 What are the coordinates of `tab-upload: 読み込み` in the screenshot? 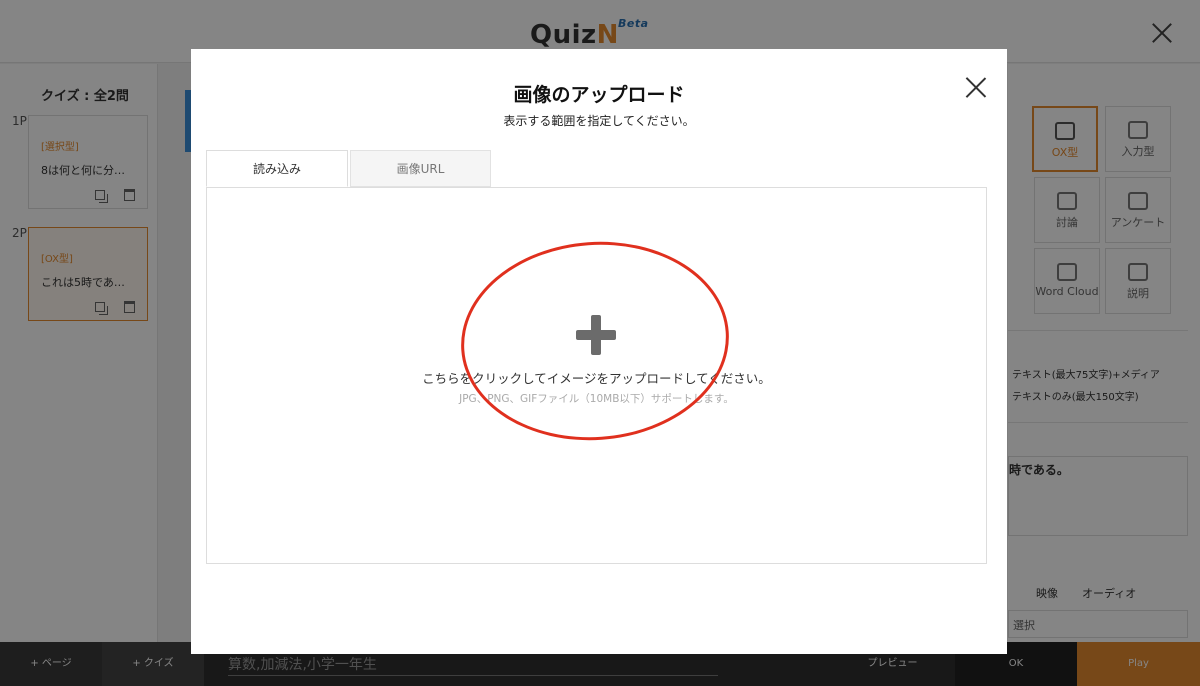 It's located at (277, 168).